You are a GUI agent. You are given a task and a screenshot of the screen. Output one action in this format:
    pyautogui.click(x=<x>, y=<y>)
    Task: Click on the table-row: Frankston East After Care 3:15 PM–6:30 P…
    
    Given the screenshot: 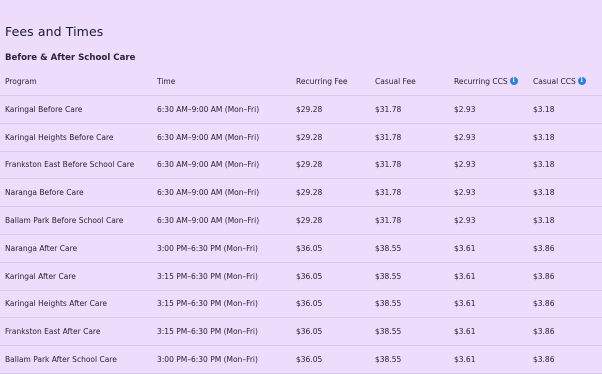 What is the action you would take?
    pyautogui.click(x=301, y=332)
    